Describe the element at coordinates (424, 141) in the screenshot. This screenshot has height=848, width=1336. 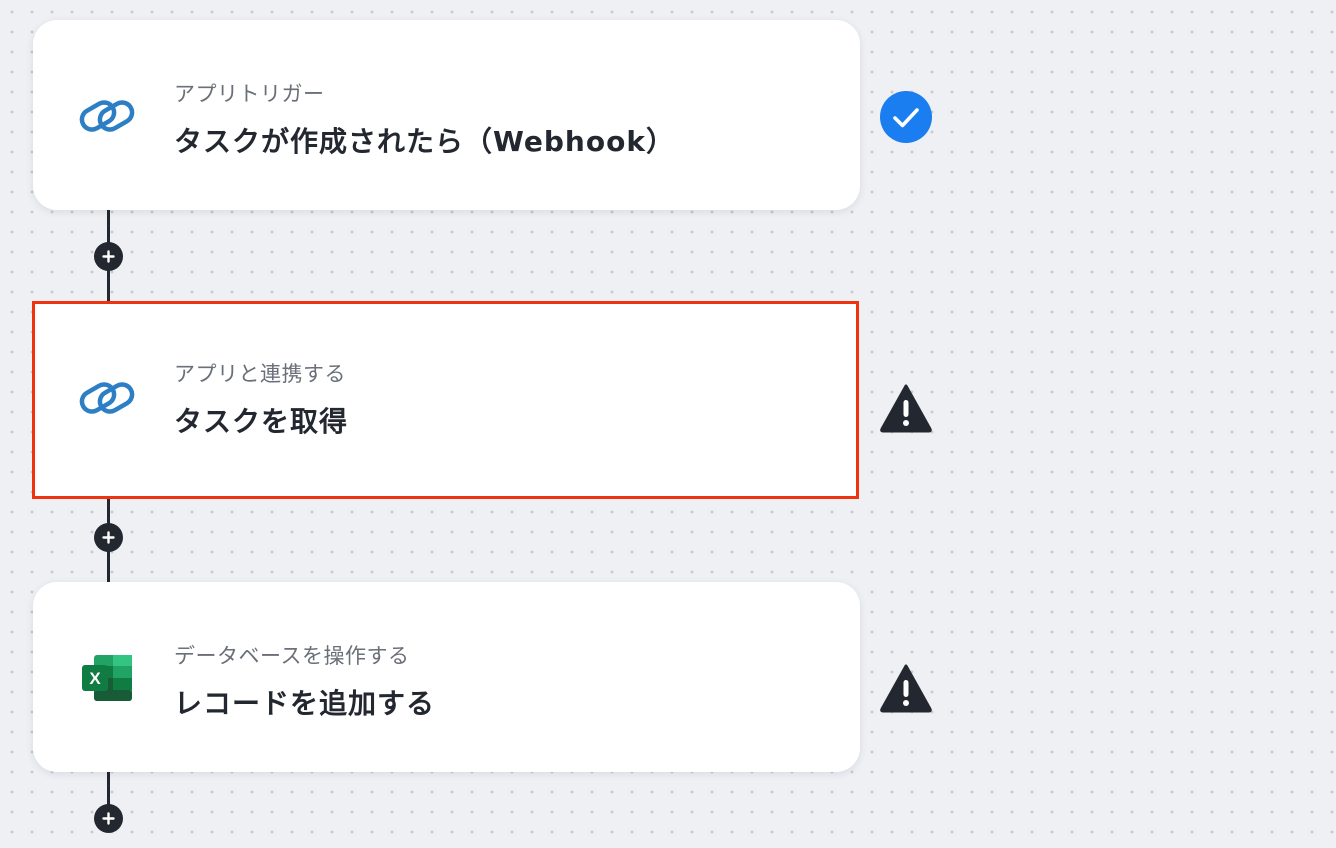
I see `step-title: タスクが作成されたら（Webhook）` at that location.